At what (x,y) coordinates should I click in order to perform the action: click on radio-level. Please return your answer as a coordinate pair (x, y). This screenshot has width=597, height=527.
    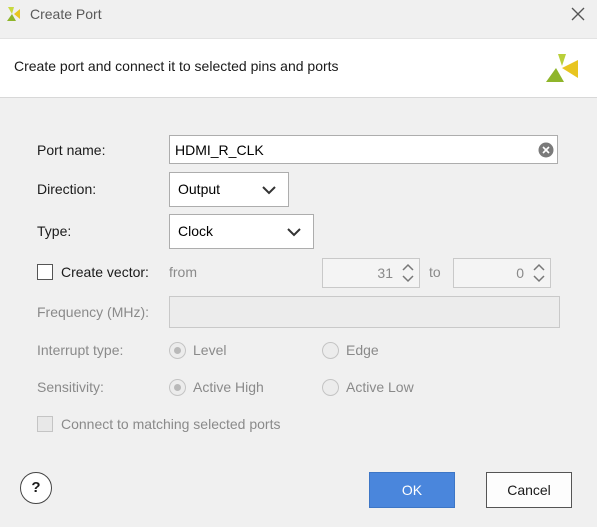
    Looking at the image, I should click on (177, 350).